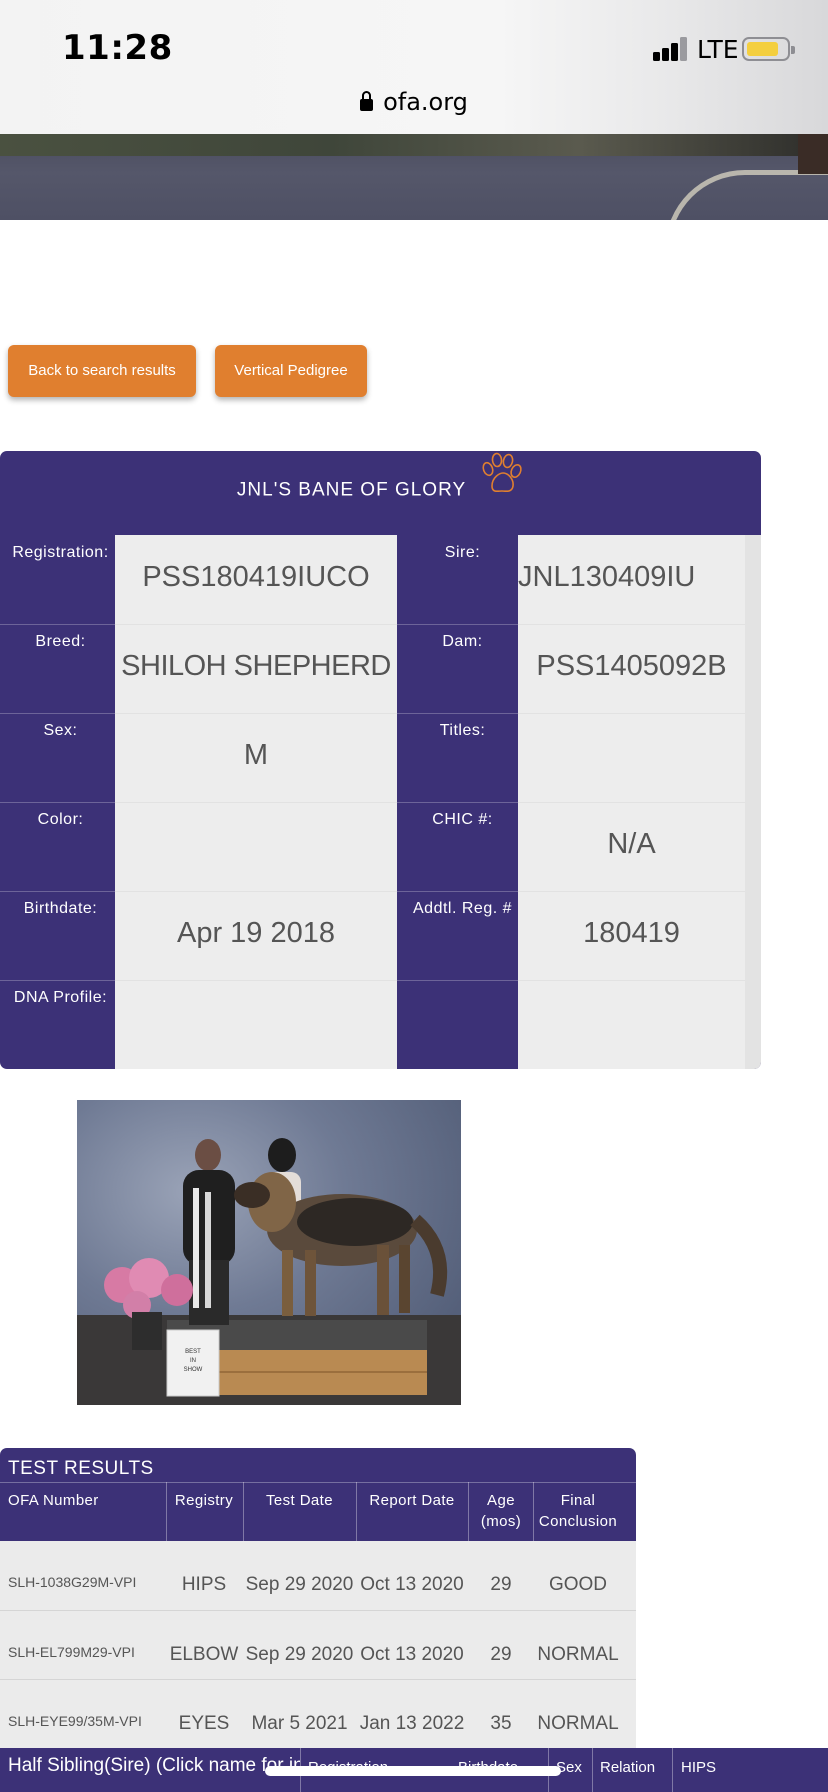 The height and width of the screenshot is (1792, 828). Describe the element at coordinates (256, 666) in the screenshot. I see `breed-value: SHILOH SHEPHERD` at that location.